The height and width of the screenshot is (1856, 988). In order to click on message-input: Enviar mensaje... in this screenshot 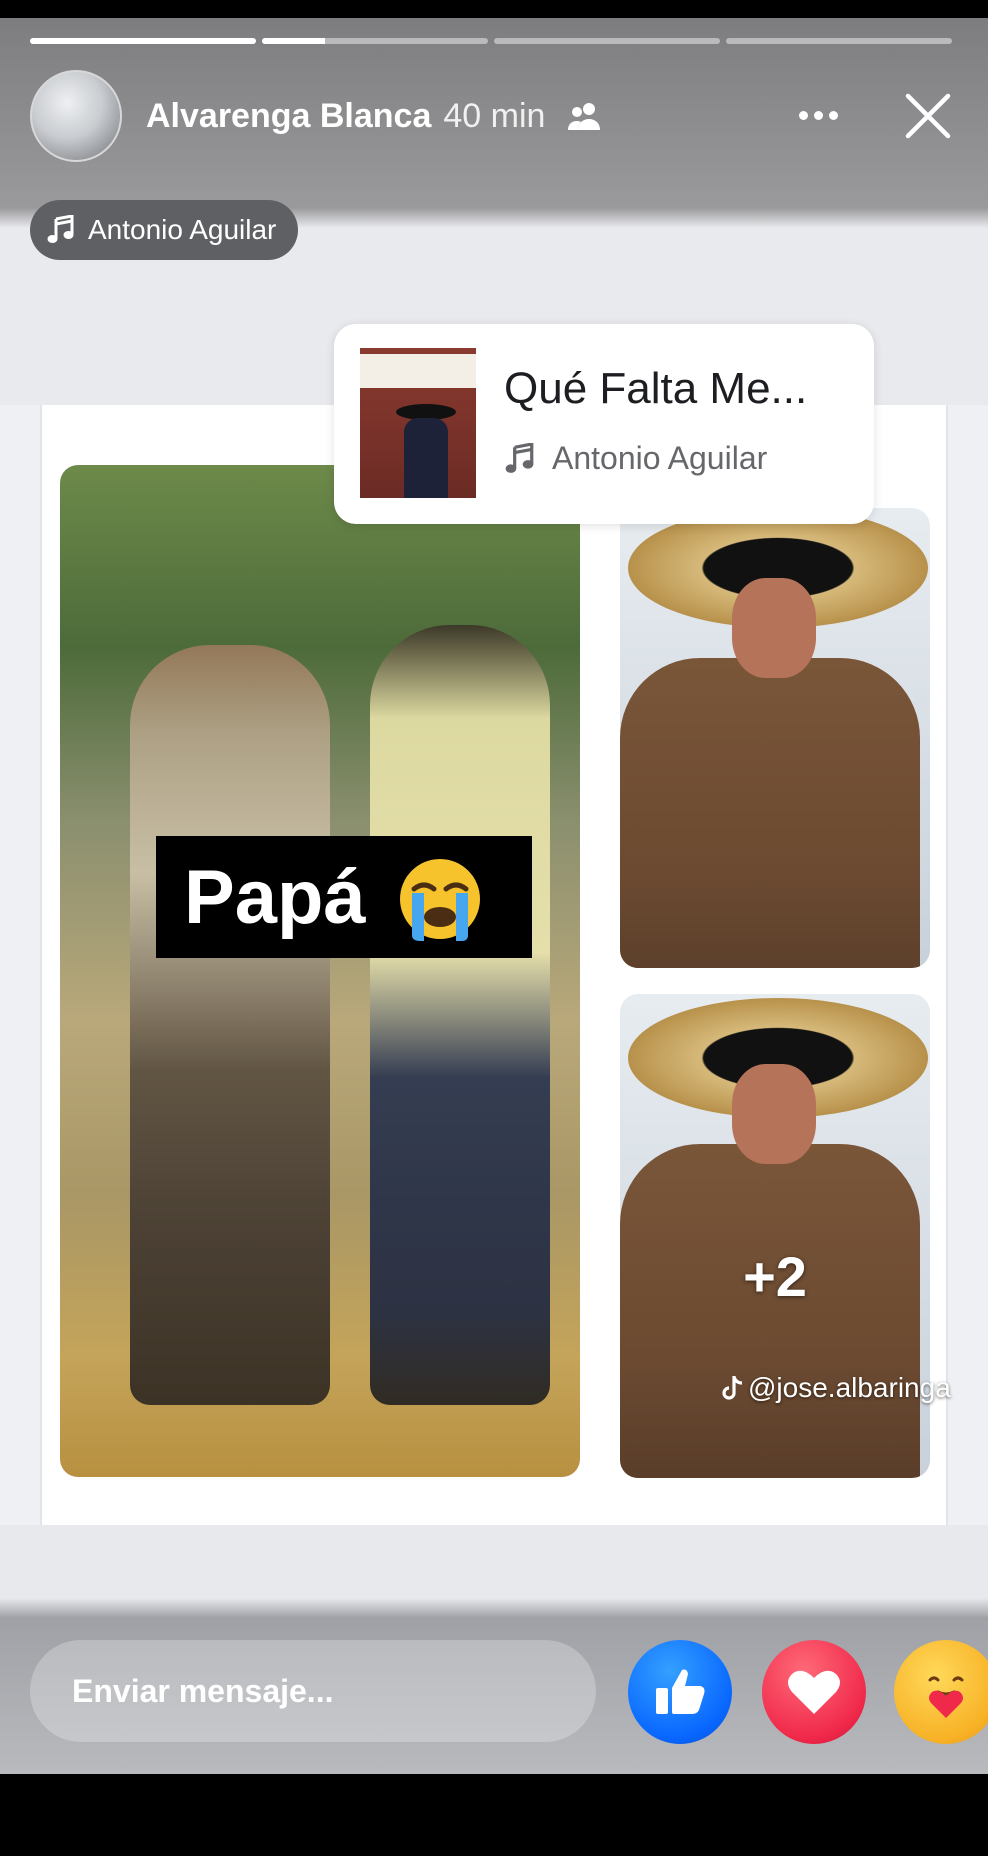, I will do `click(313, 1691)`.